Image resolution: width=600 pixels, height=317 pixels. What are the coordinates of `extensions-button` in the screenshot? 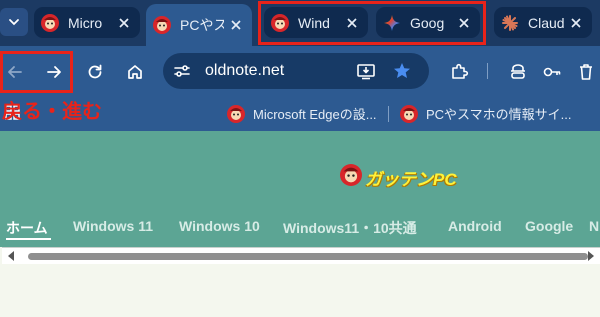 It's located at (459, 72).